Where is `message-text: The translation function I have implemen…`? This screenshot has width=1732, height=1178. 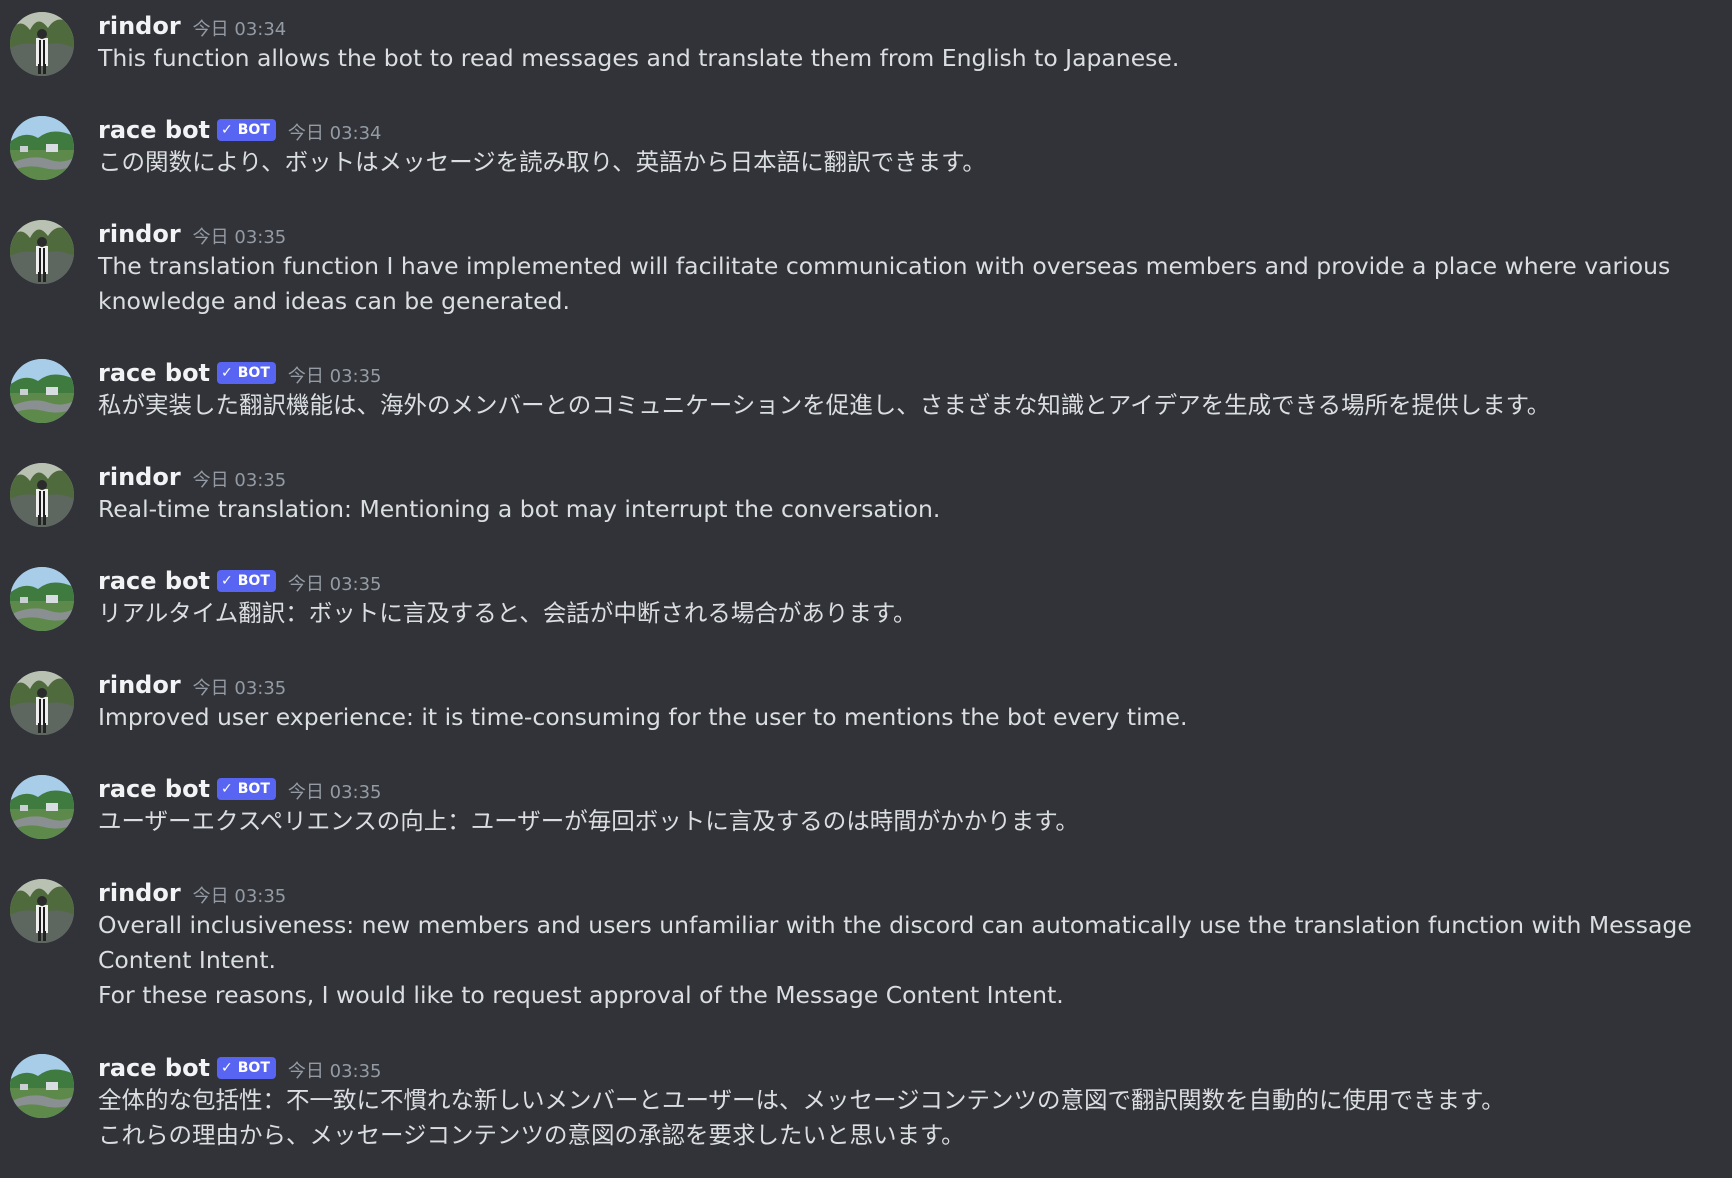
message-text: The translation function I have implemen… is located at coordinates (884, 283).